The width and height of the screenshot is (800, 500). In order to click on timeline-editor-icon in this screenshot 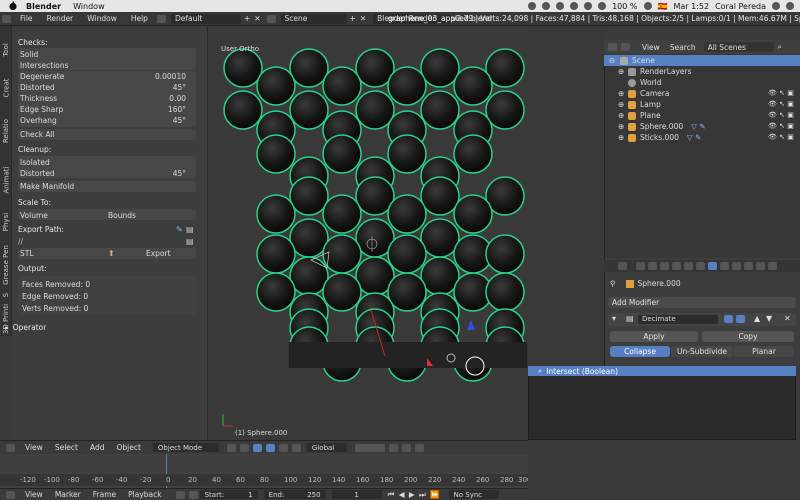, I will do `click(10, 494)`.